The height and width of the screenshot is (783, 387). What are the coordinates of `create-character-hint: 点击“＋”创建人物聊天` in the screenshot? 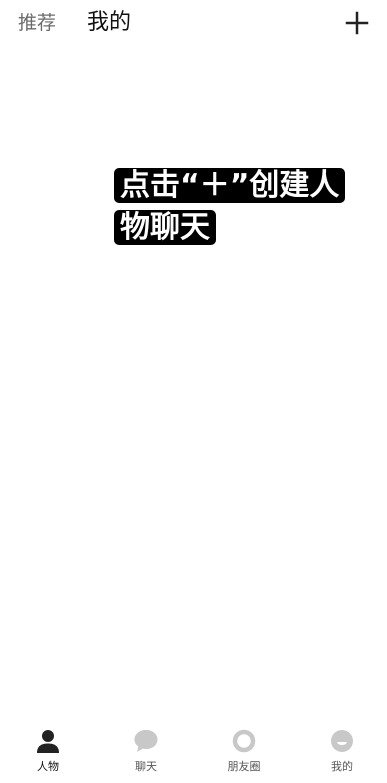 It's located at (239, 207).